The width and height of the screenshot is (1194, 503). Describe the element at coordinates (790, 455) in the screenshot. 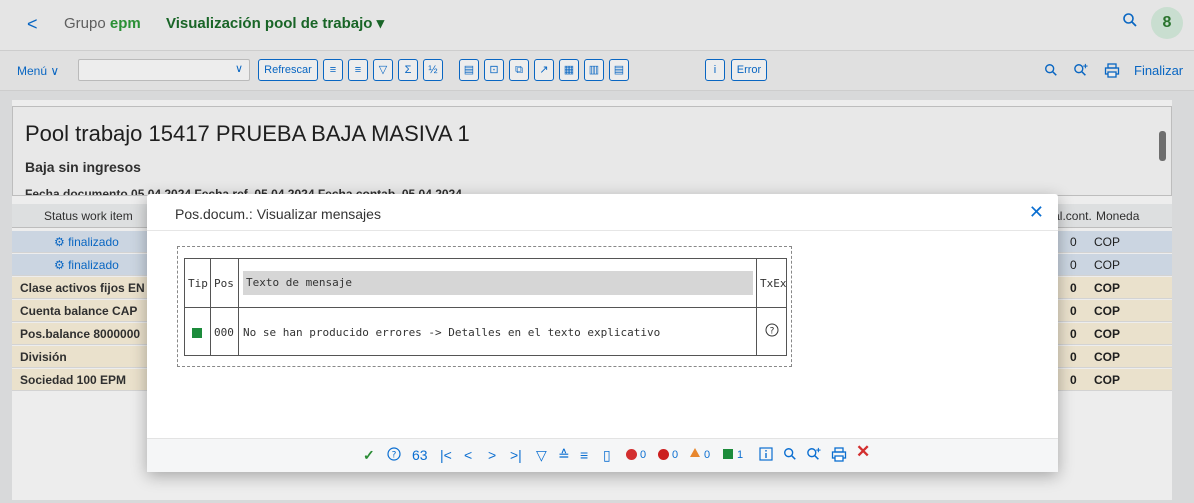

I see `search-icon` at that location.